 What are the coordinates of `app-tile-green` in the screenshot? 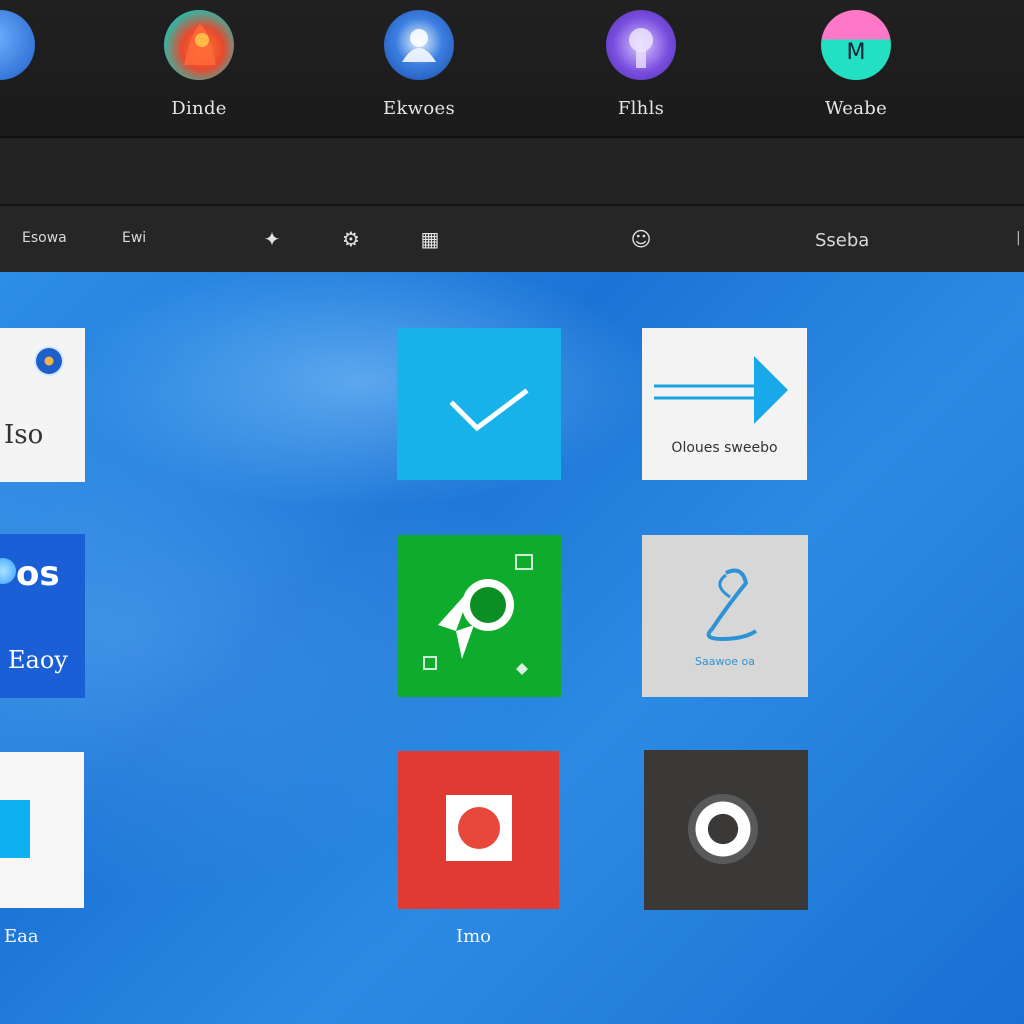 It's located at (479, 616).